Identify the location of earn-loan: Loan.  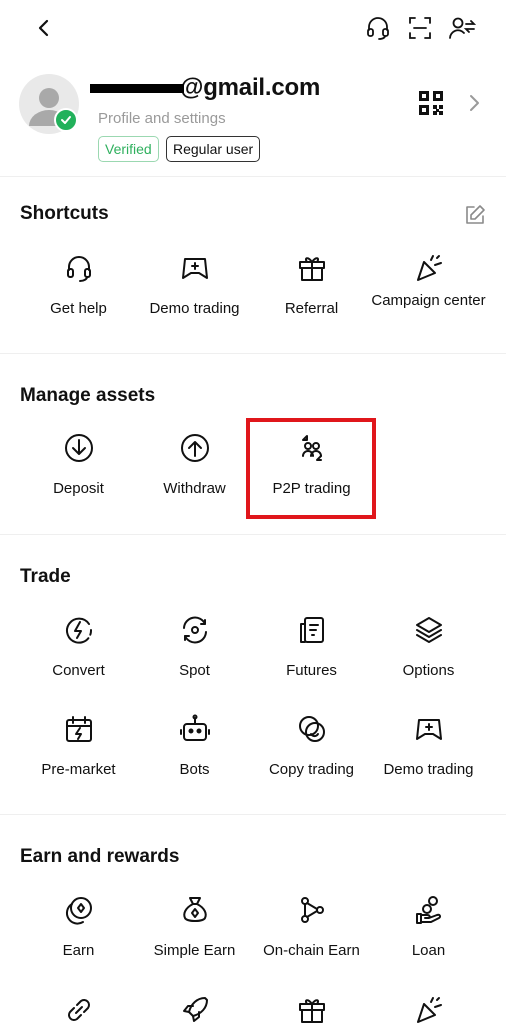
(428, 926).